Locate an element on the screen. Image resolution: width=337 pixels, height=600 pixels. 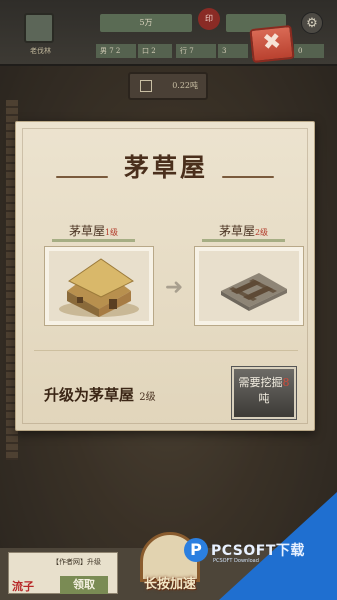
close-dialog-button: ✖ is located at coordinates (272, 44).